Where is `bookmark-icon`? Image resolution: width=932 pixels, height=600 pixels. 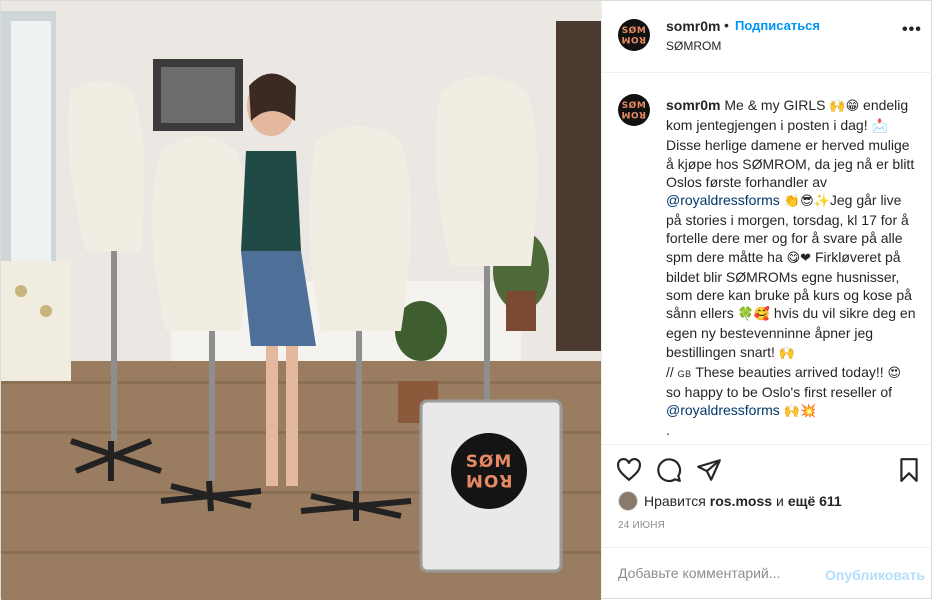 bookmark-icon is located at coordinates (909, 470).